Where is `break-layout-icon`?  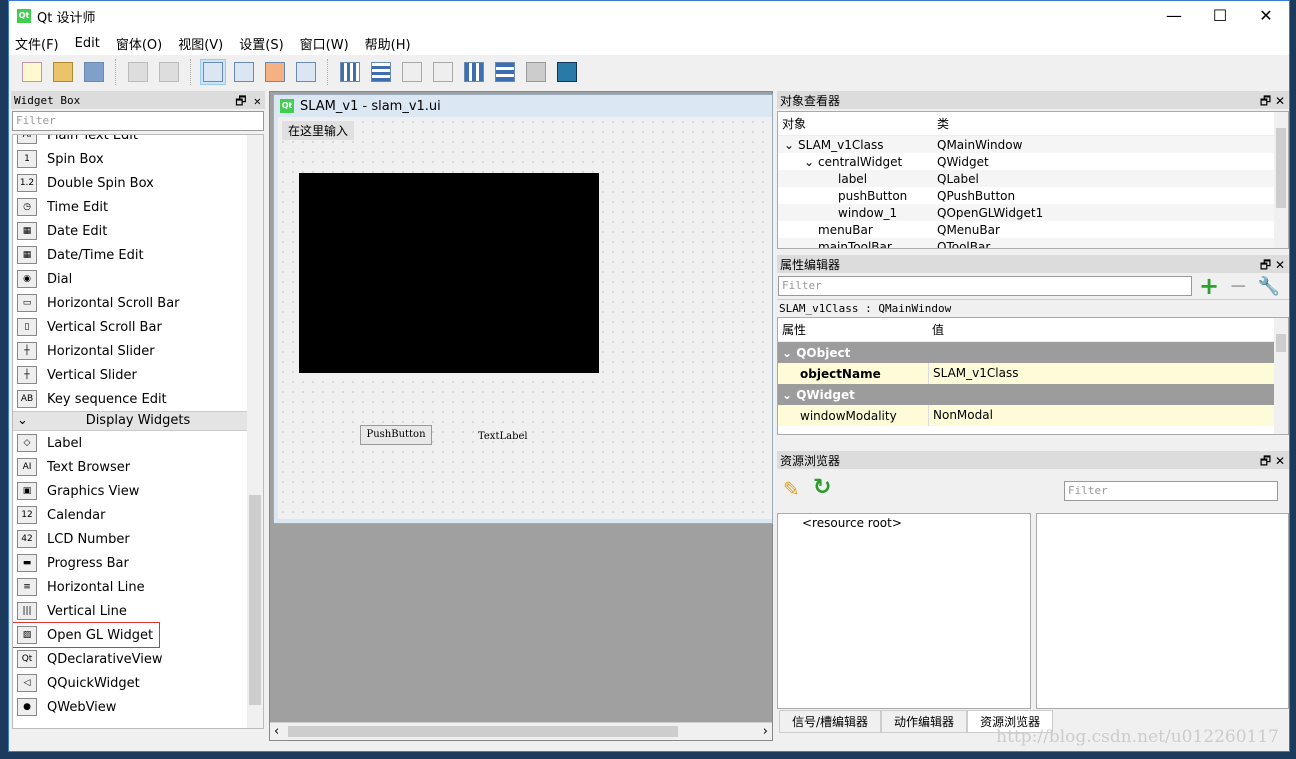
break-layout-icon is located at coordinates (536, 72).